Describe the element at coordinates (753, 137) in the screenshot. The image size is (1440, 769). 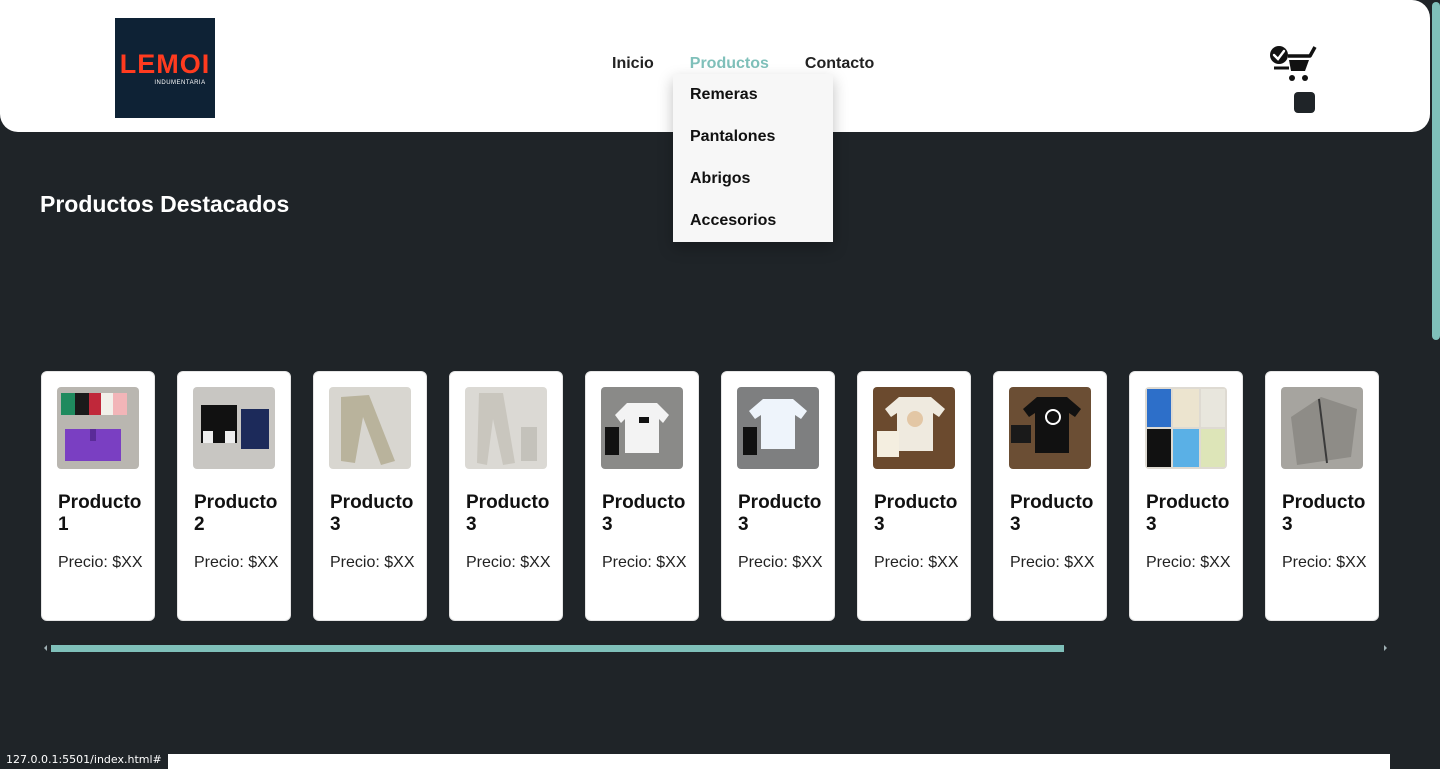
I see `dropdown-item-pantalones: Pantalones` at that location.